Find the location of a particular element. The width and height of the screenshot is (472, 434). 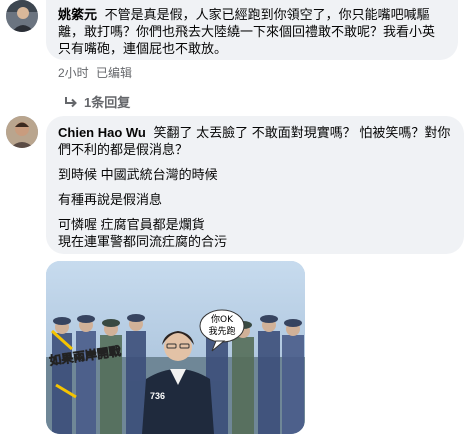

comment-paragraph: 可憐喔 疘腐官員都是爛貨 現在連軍警都同流疘腐的合污 is located at coordinates (143, 233).